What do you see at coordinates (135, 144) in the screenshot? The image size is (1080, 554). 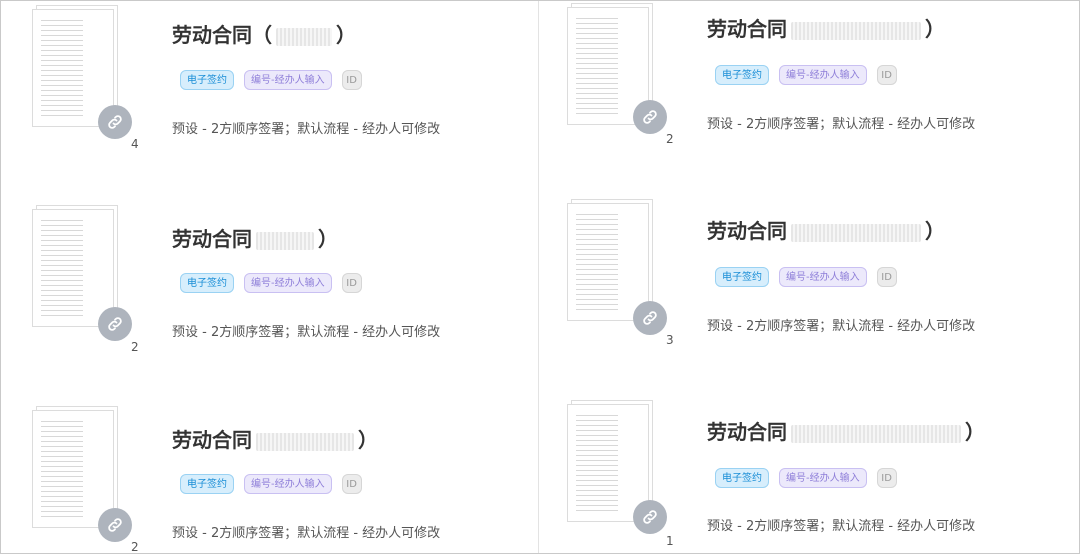 I see `page-count: 4` at bounding box center [135, 144].